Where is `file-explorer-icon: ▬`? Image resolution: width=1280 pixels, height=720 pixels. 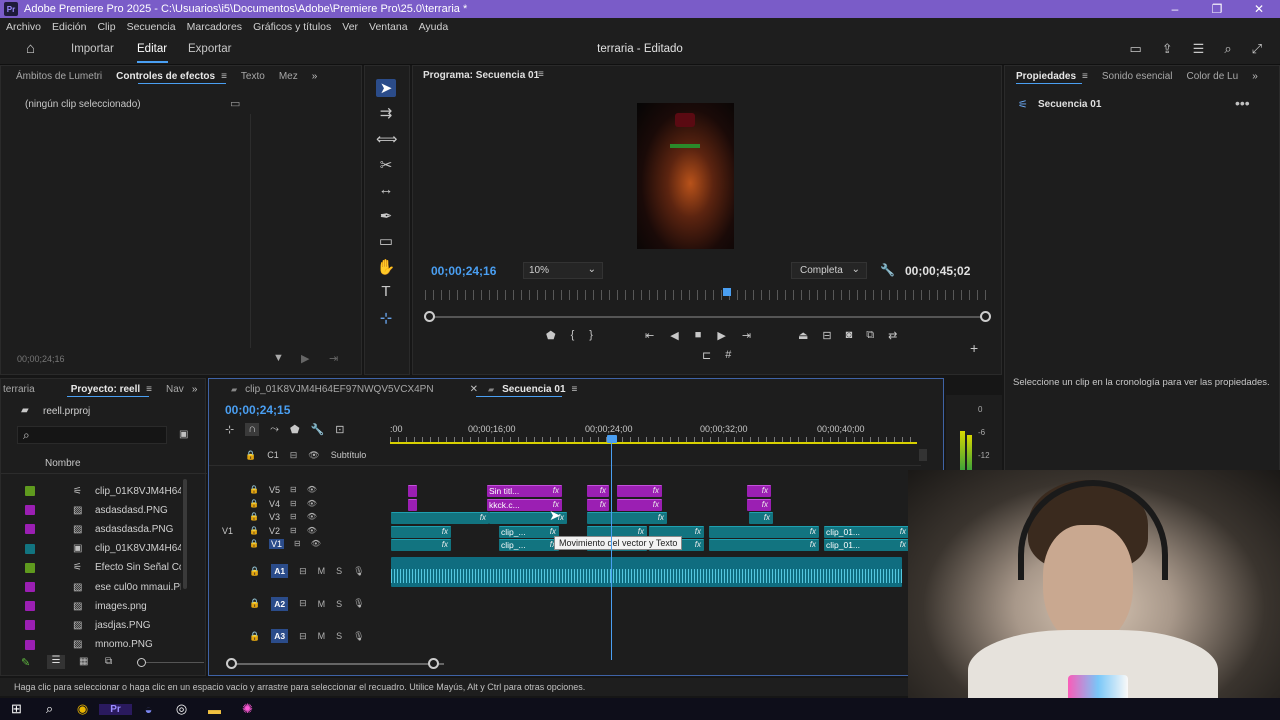 file-explorer-icon: ▬ is located at coordinates (214, 709).